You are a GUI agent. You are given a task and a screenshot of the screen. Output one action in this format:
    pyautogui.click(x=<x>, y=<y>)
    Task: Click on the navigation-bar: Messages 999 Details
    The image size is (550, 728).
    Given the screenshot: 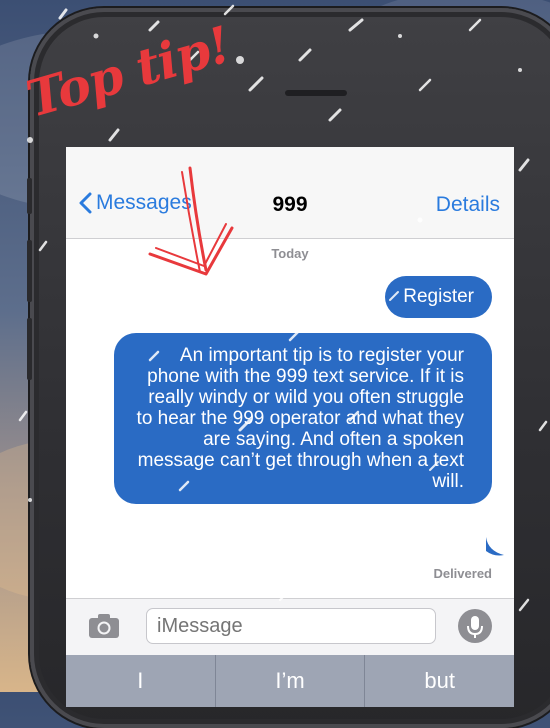 What is the action you would take?
    pyautogui.click(x=290, y=193)
    